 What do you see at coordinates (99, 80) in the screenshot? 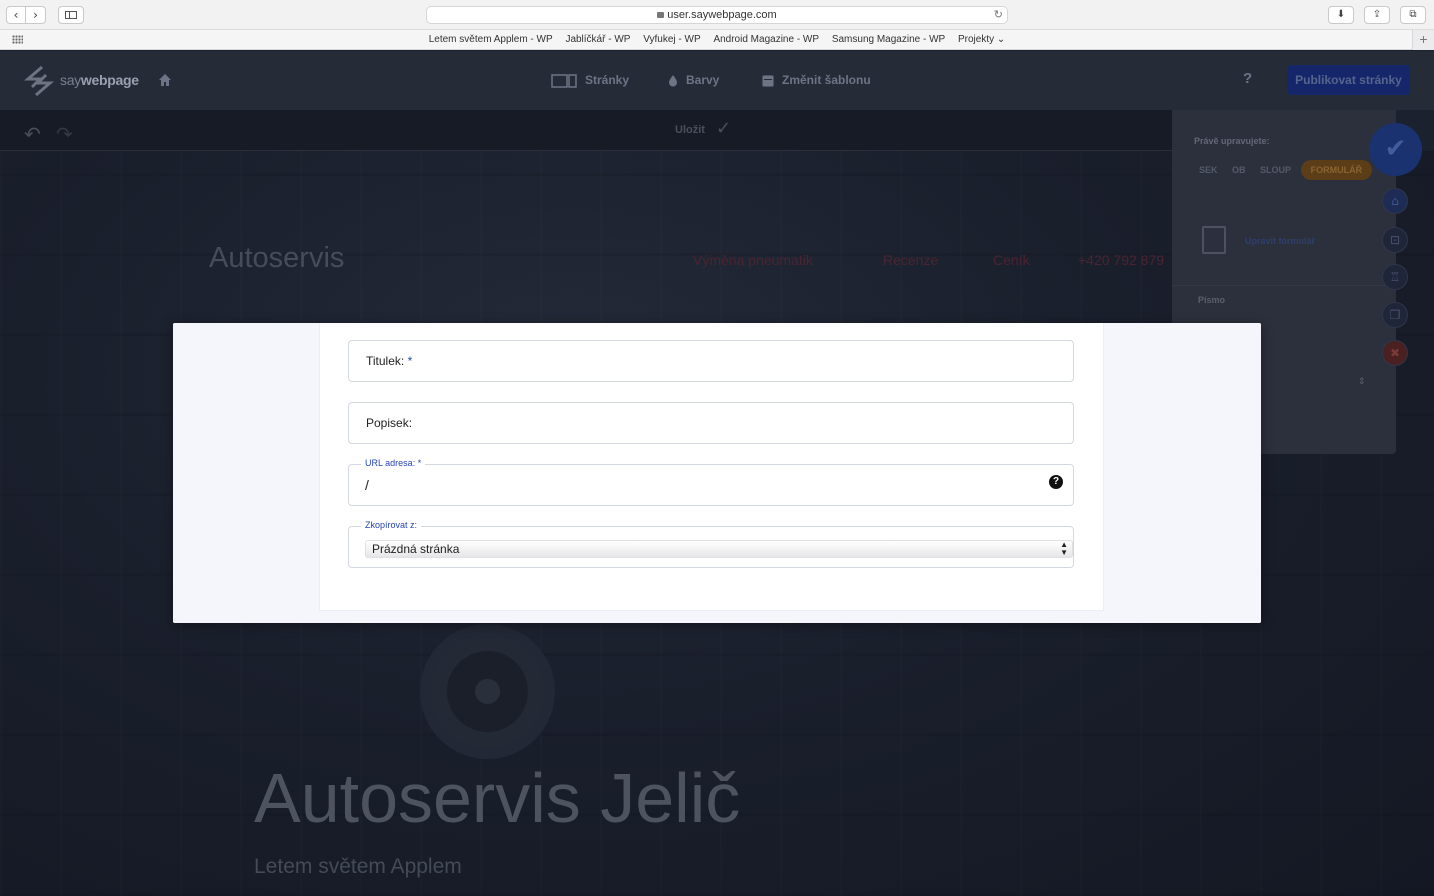
I see `logo-text: saywebpage` at bounding box center [99, 80].